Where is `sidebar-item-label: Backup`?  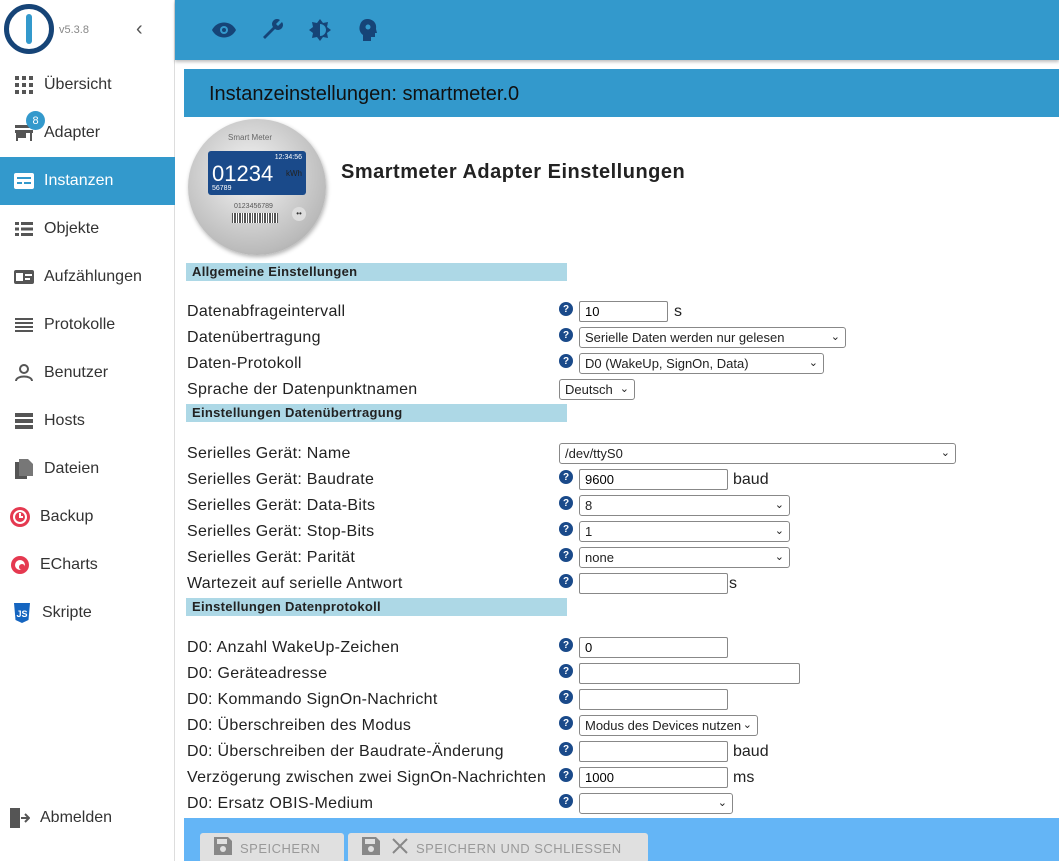 sidebar-item-label: Backup is located at coordinates (67, 516).